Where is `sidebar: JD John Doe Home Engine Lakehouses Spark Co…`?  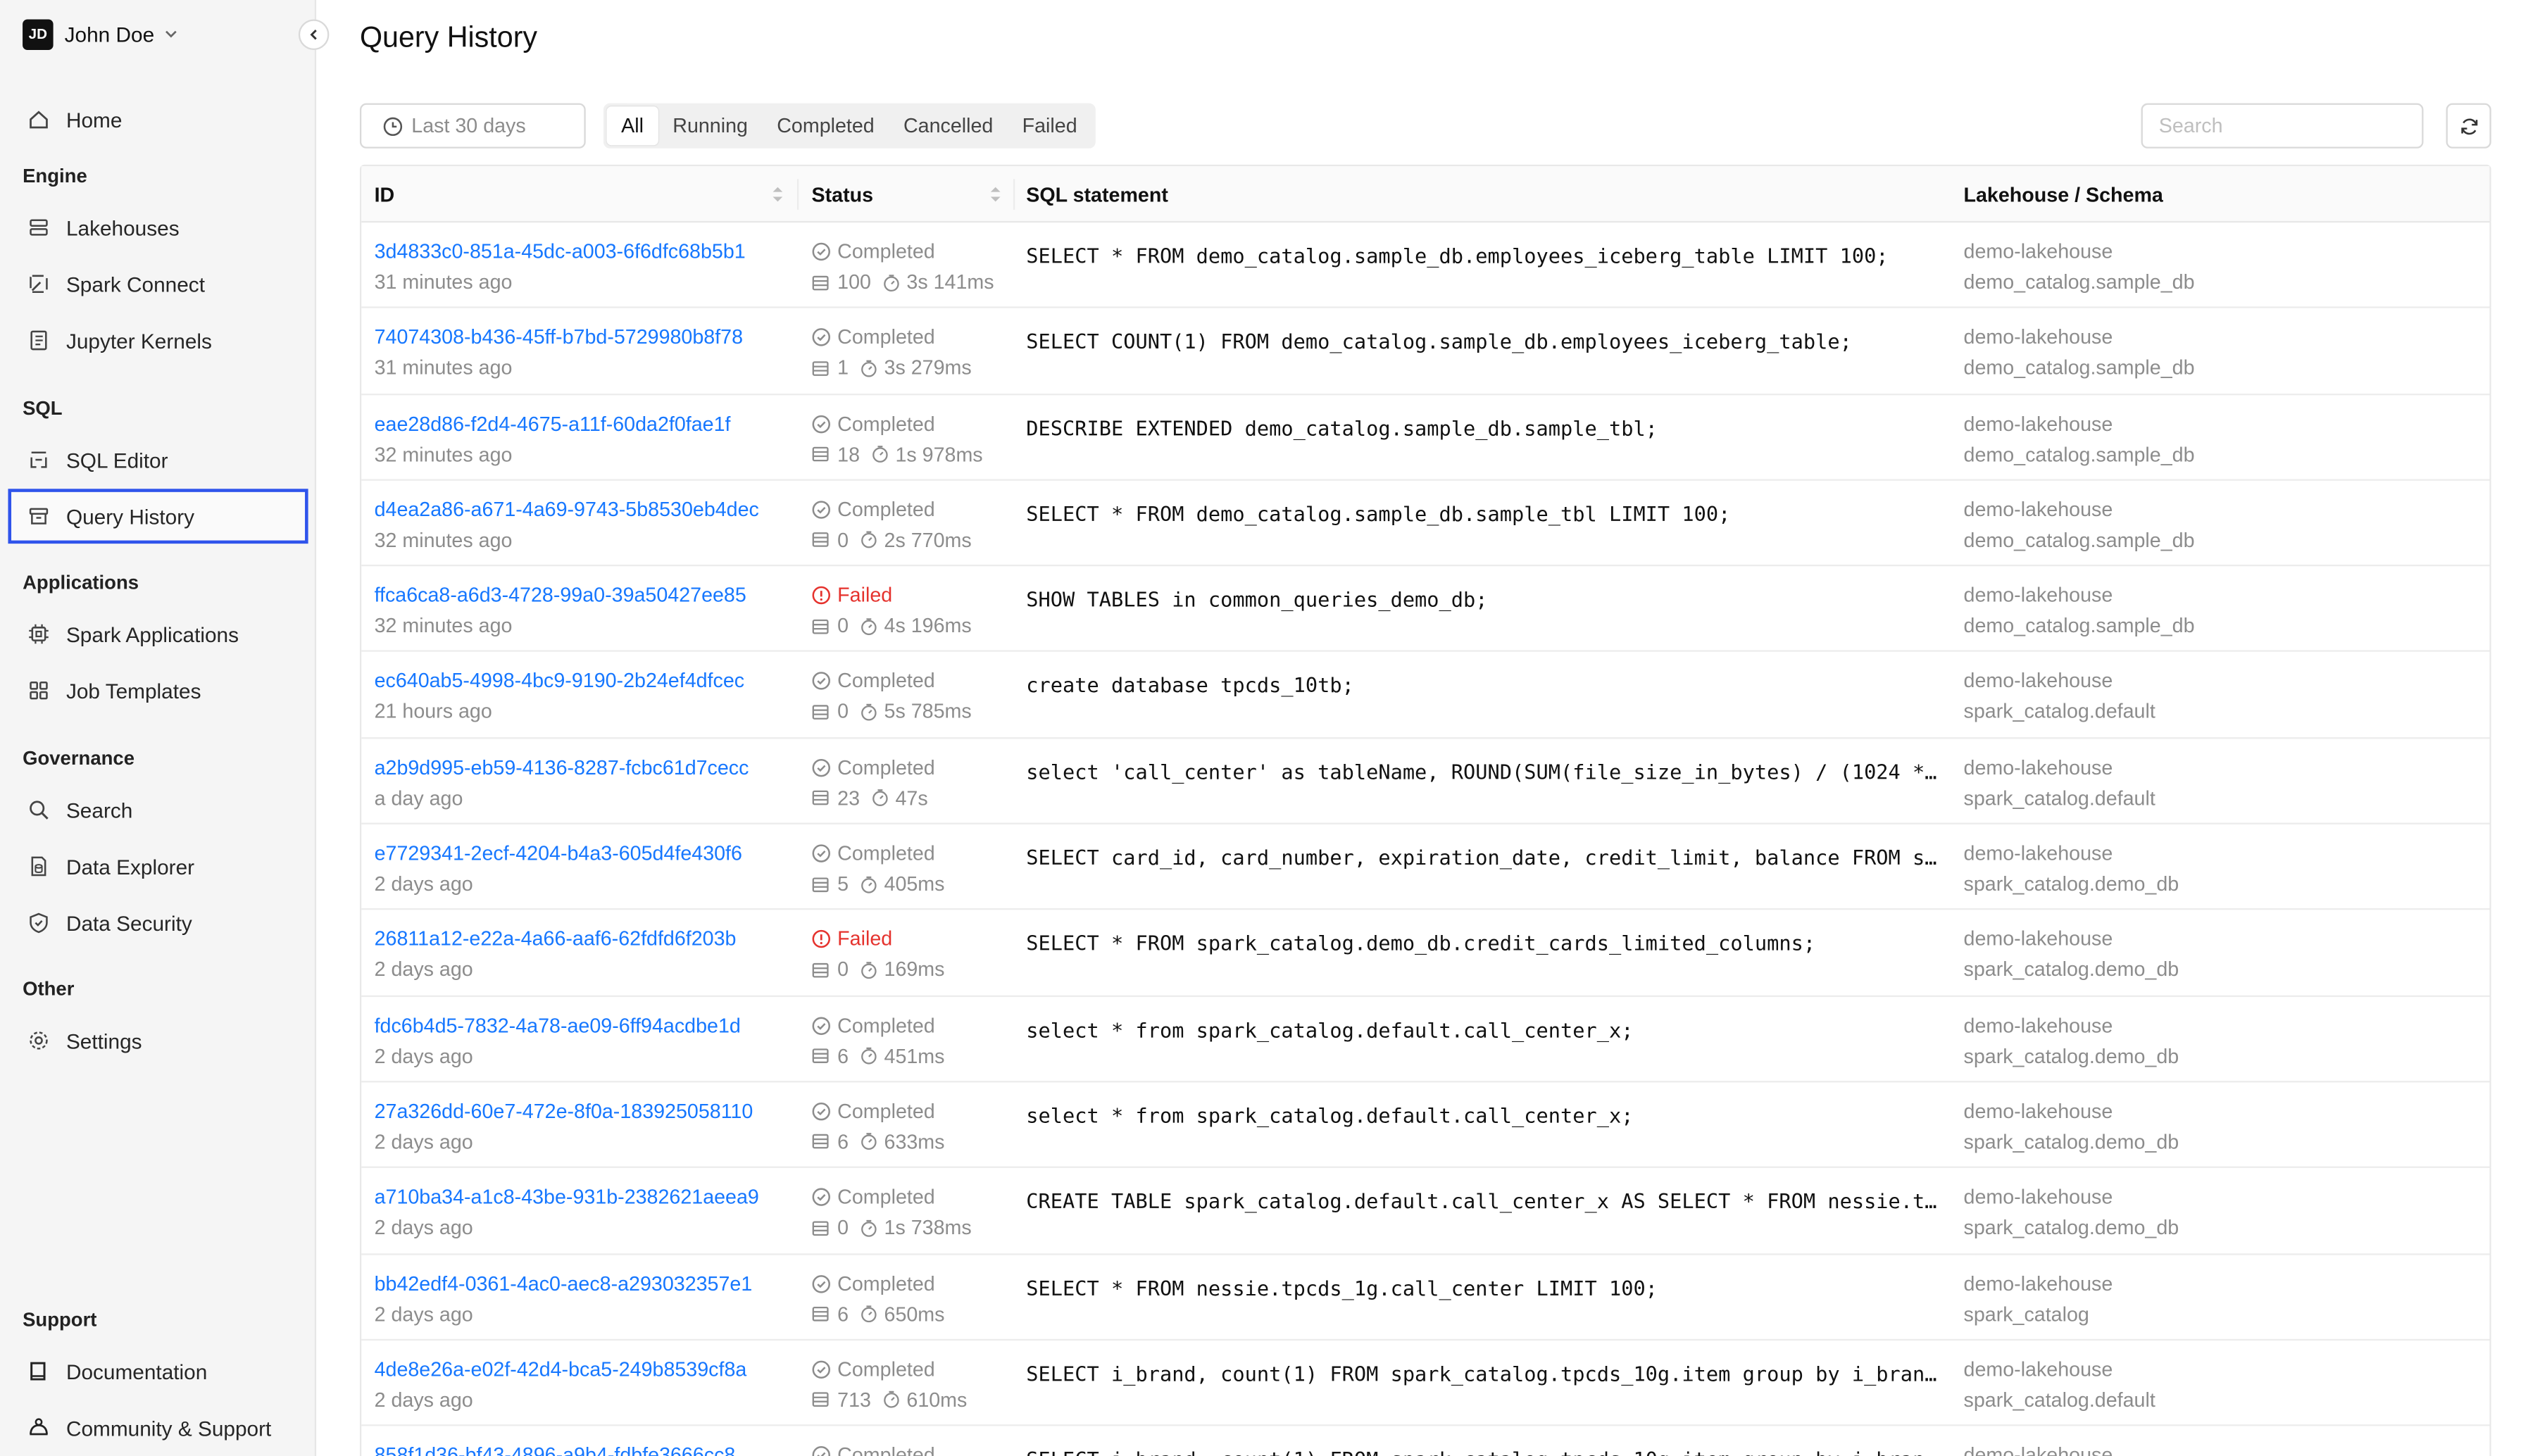 sidebar: JD John Doe Home Engine Lakehouses Spark Co… is located at coordinates (158, 728).